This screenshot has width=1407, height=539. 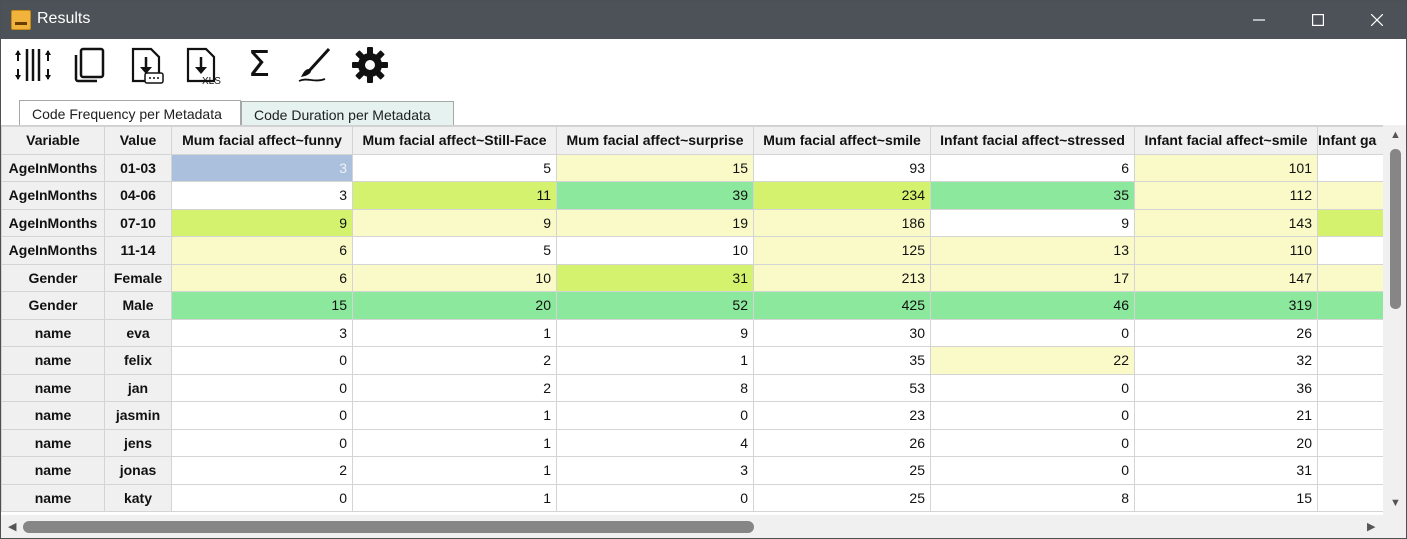 What do you see at coordinates (1226, 140) in the screenshot?
I see `column-header: Infant facial affect~smile` at bounding box center [1226, 140].